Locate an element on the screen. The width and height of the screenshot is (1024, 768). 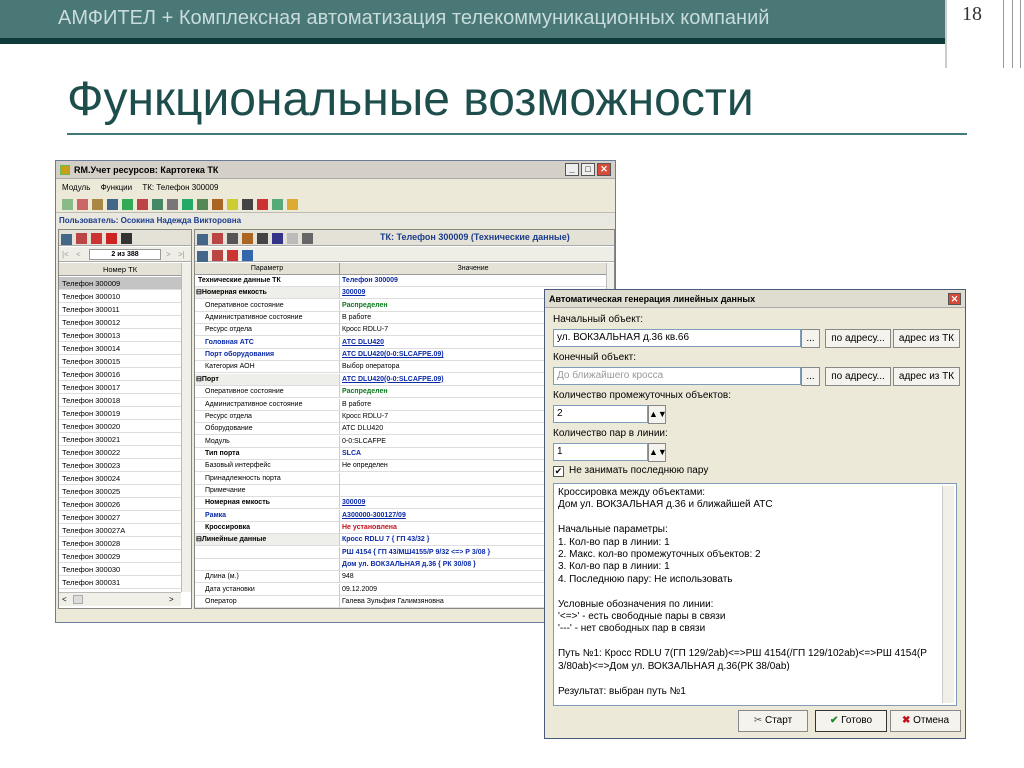
list-icon is located at coordinates (247, 256).